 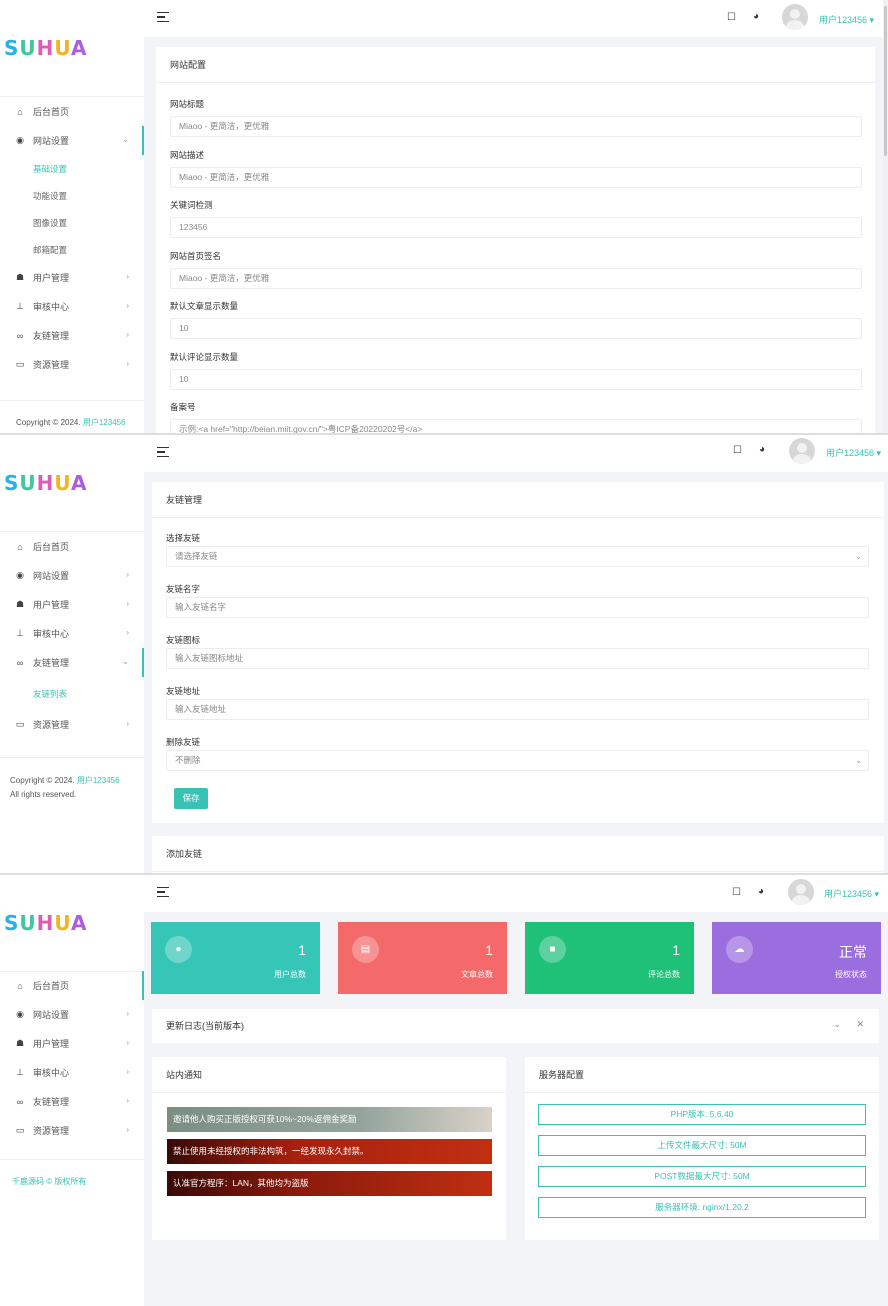 What do you see at coordinates (191, 798) in the screenshot?
I see `save-button: 保存` at bounding box center [191, 798].